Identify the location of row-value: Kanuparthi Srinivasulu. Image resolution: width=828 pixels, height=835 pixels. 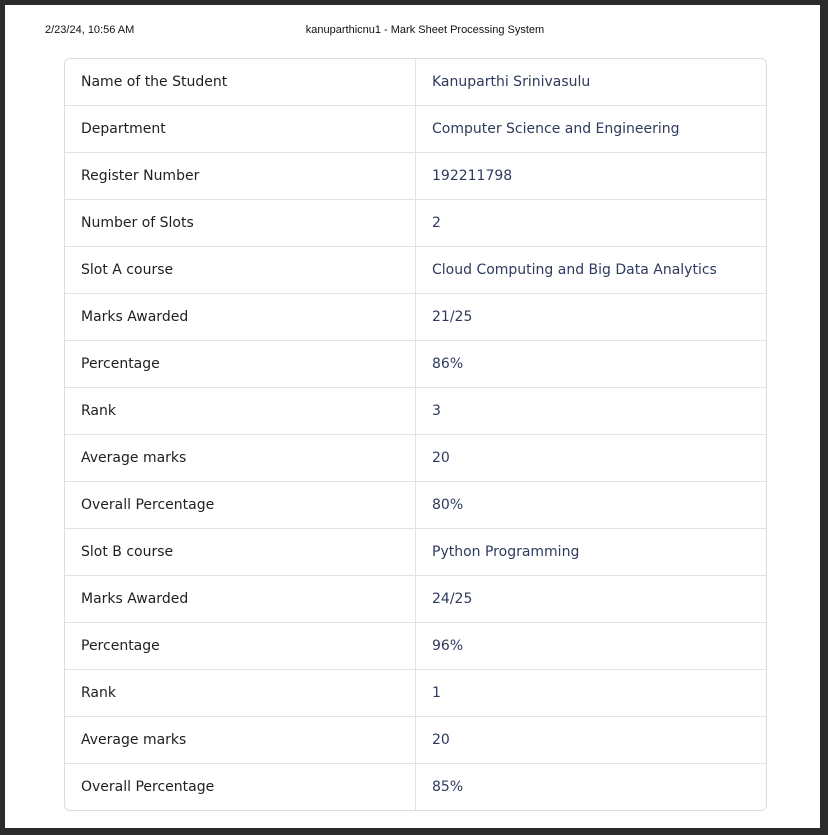
(590, 82).